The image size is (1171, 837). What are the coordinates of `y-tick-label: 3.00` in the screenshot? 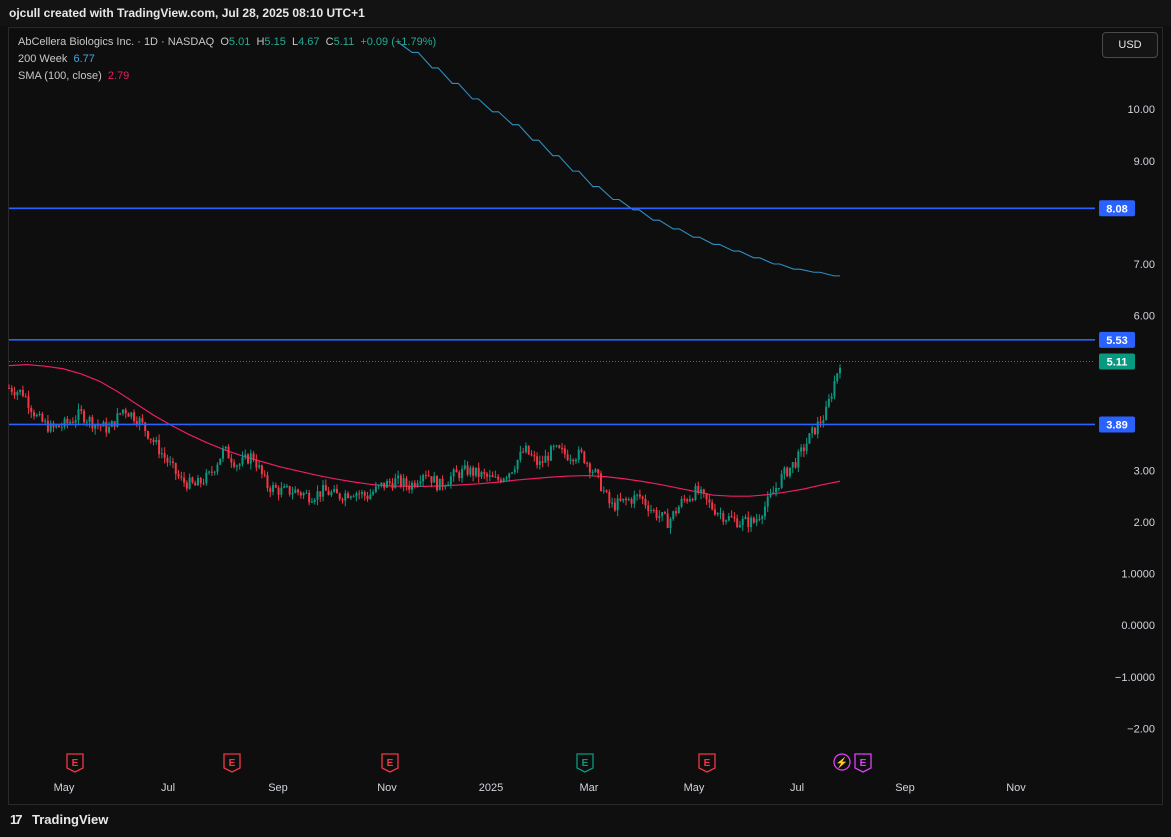 It's located at (1144, 471).